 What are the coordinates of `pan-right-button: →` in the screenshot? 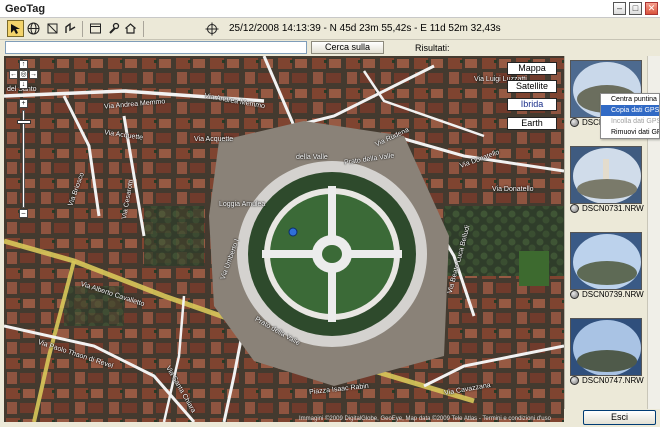 It's located at (33, 74).